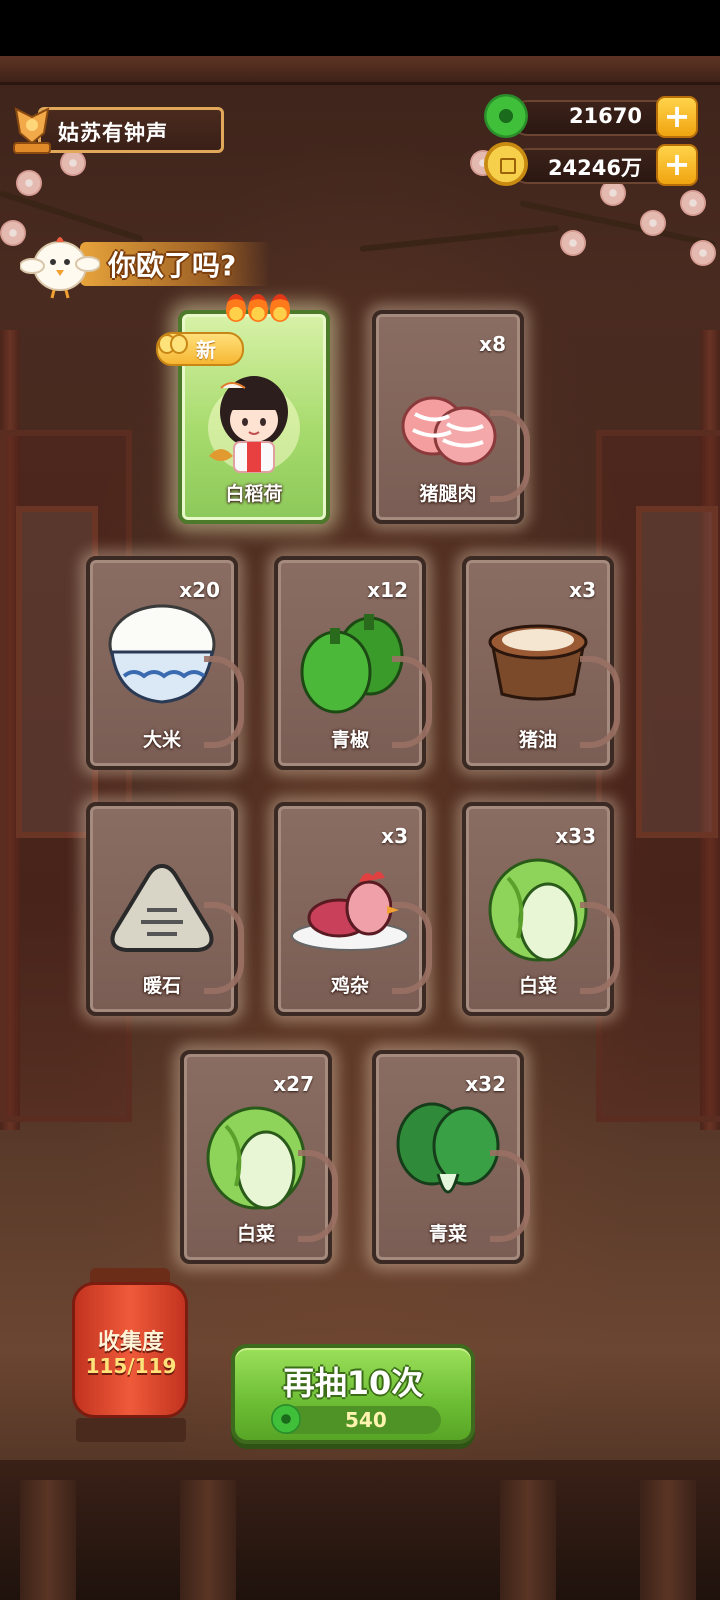  What do you see at coordinates (451, 1157) in the screenshot?
I see `result-card-item: x32 青菜` at bounding box center [451, 1157].